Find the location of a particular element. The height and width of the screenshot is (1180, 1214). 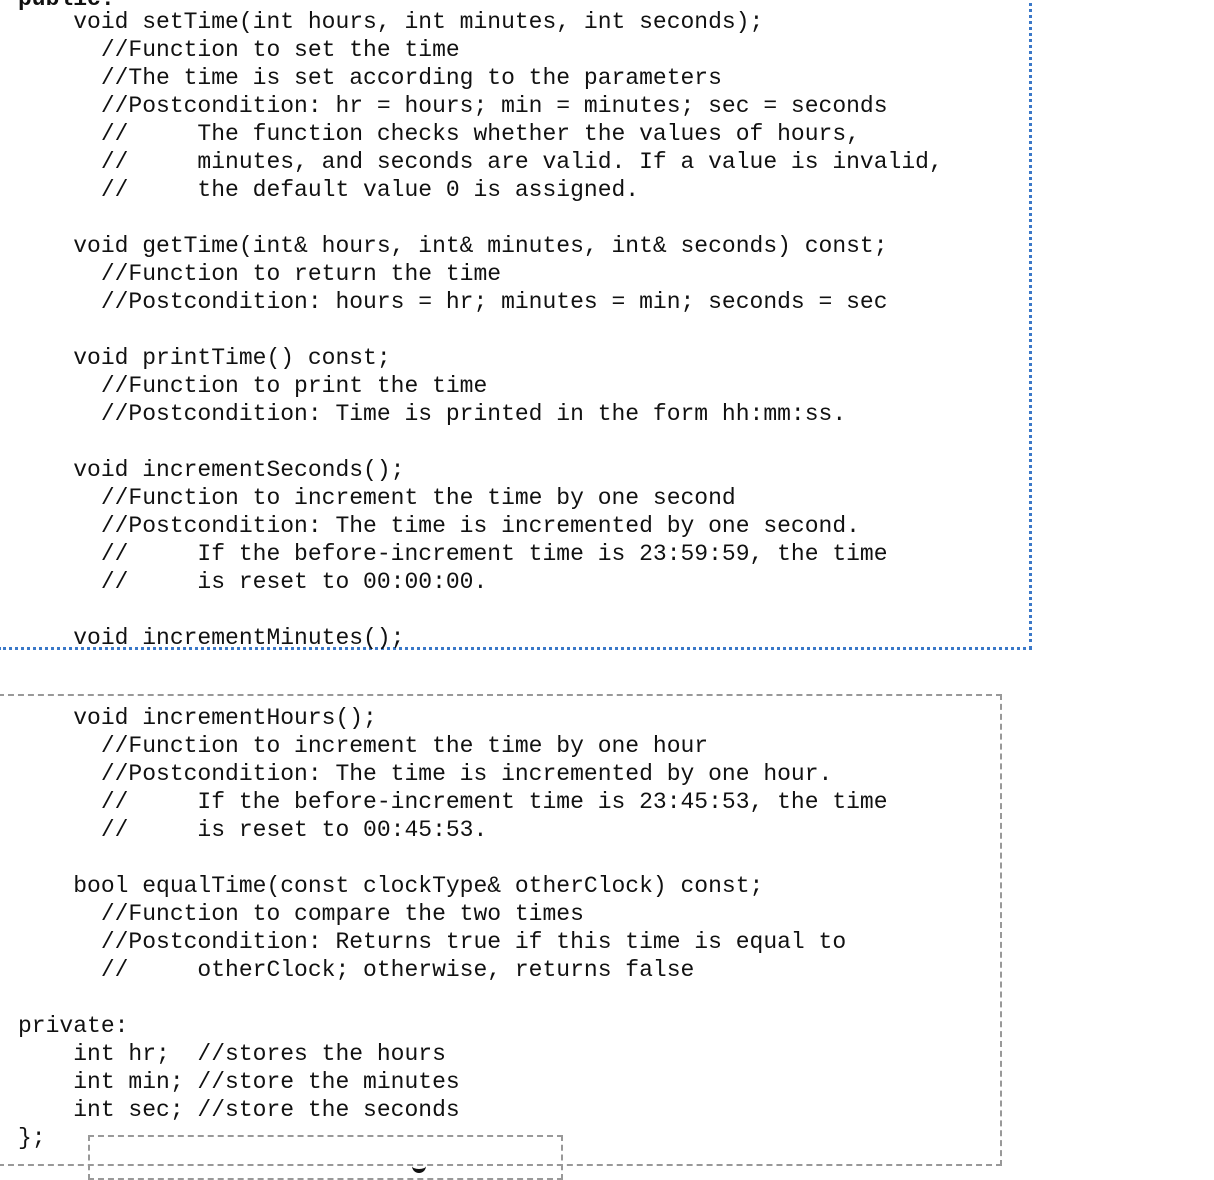

code-line: int sec; //store the seconds is located at coordinates (239, 1110).